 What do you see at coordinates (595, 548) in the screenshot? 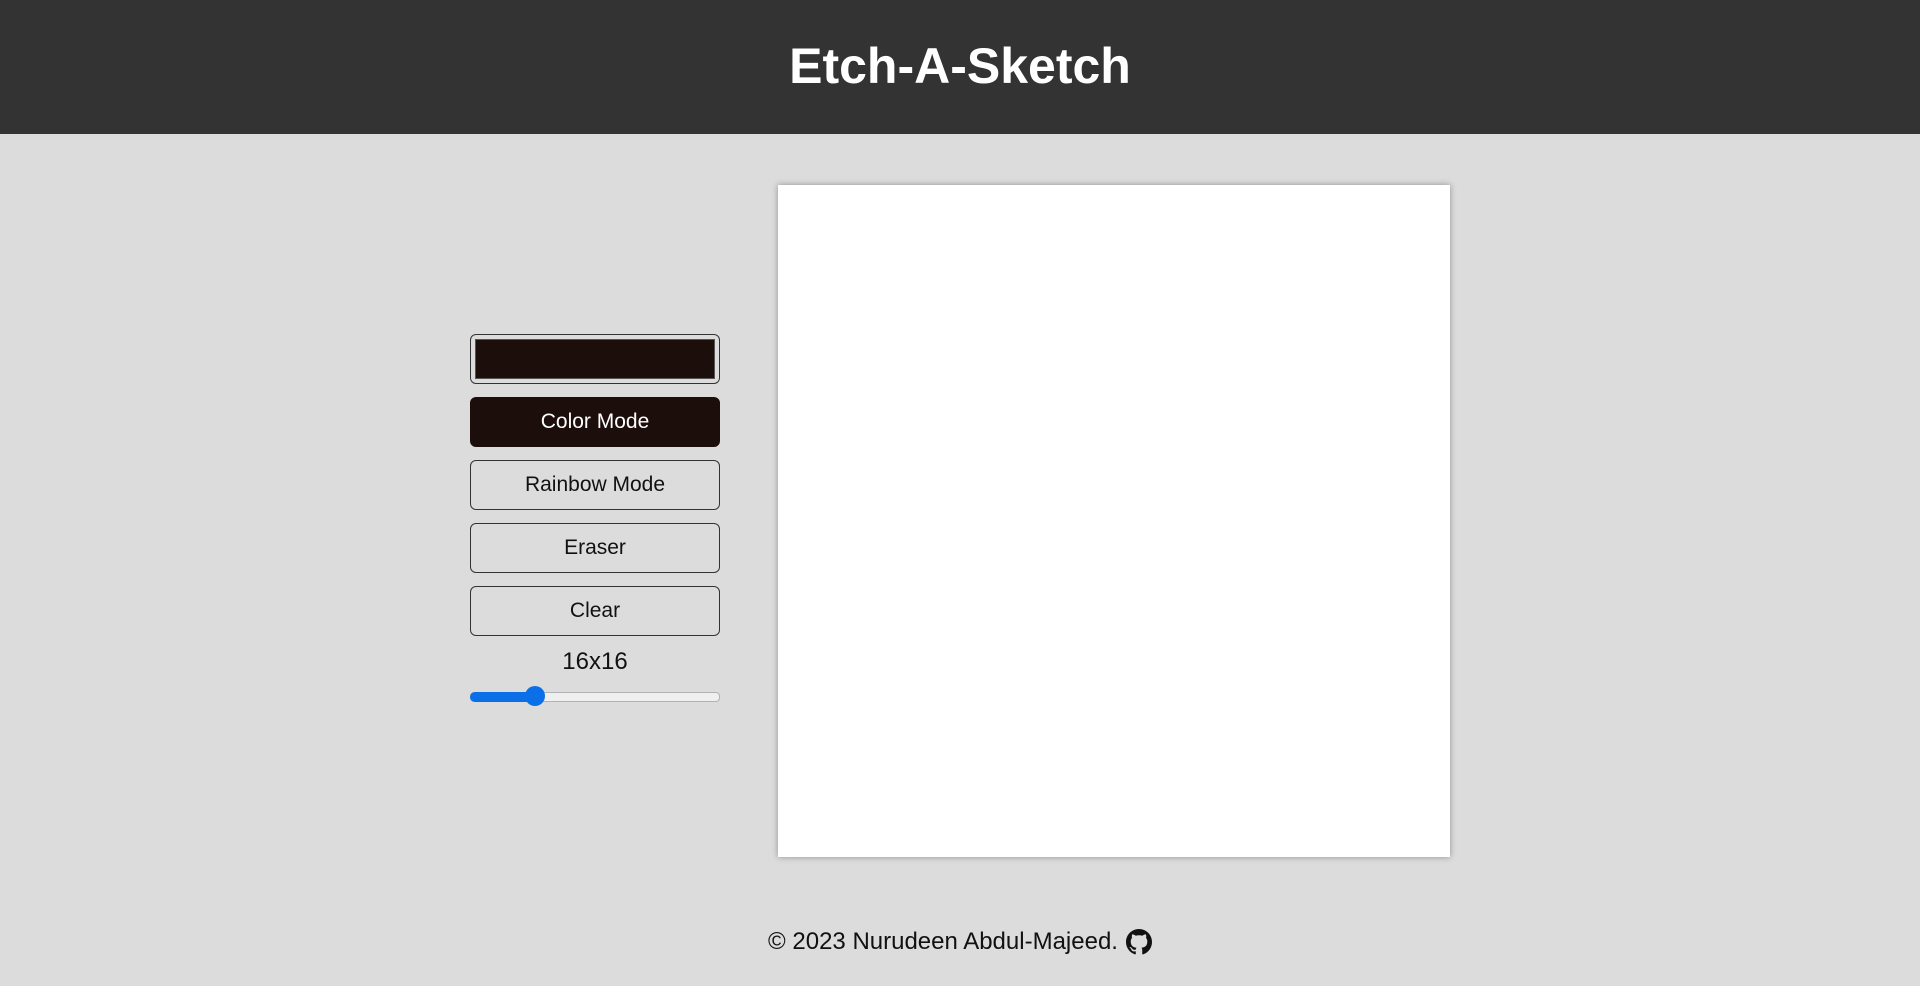
I see `eraser-button: Eraser` at bounding box center [595, 548].